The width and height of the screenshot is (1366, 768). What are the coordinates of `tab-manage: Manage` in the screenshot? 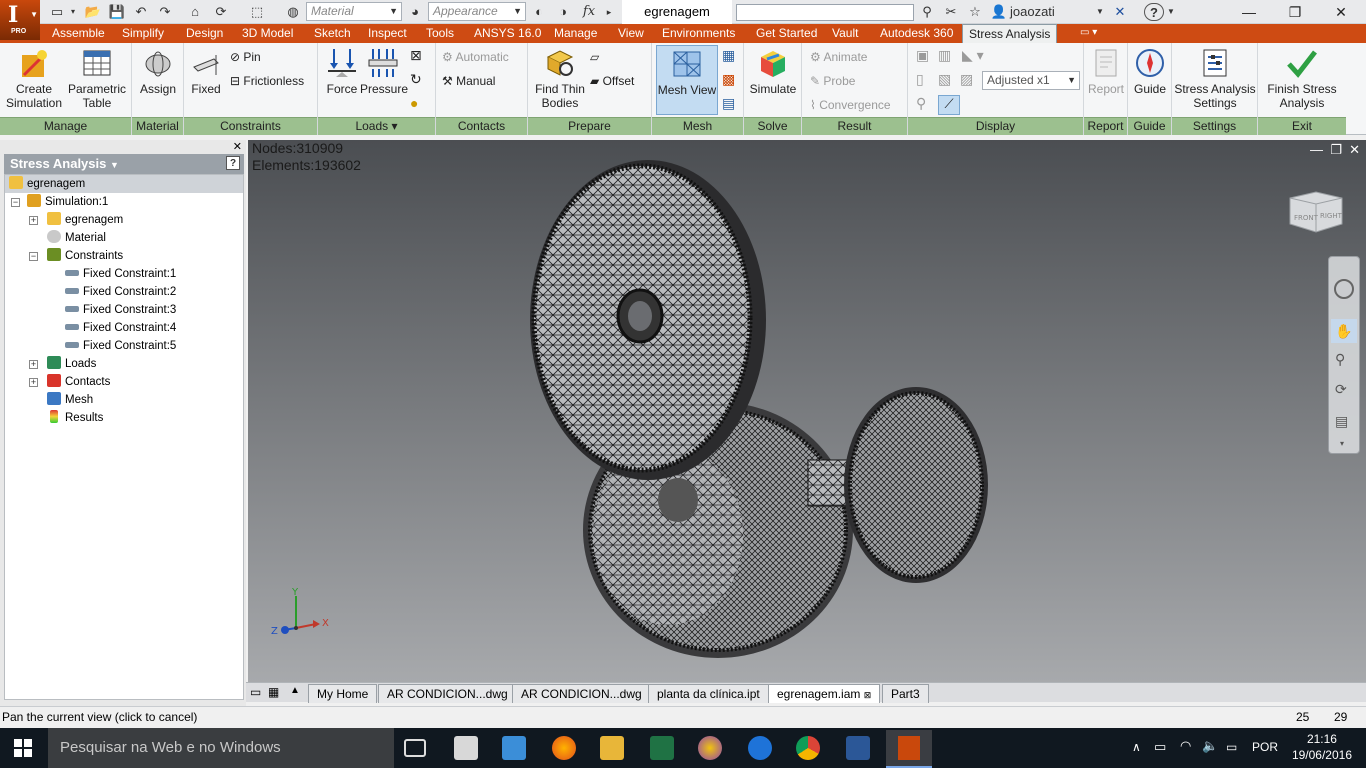 It's located at (575, 33).